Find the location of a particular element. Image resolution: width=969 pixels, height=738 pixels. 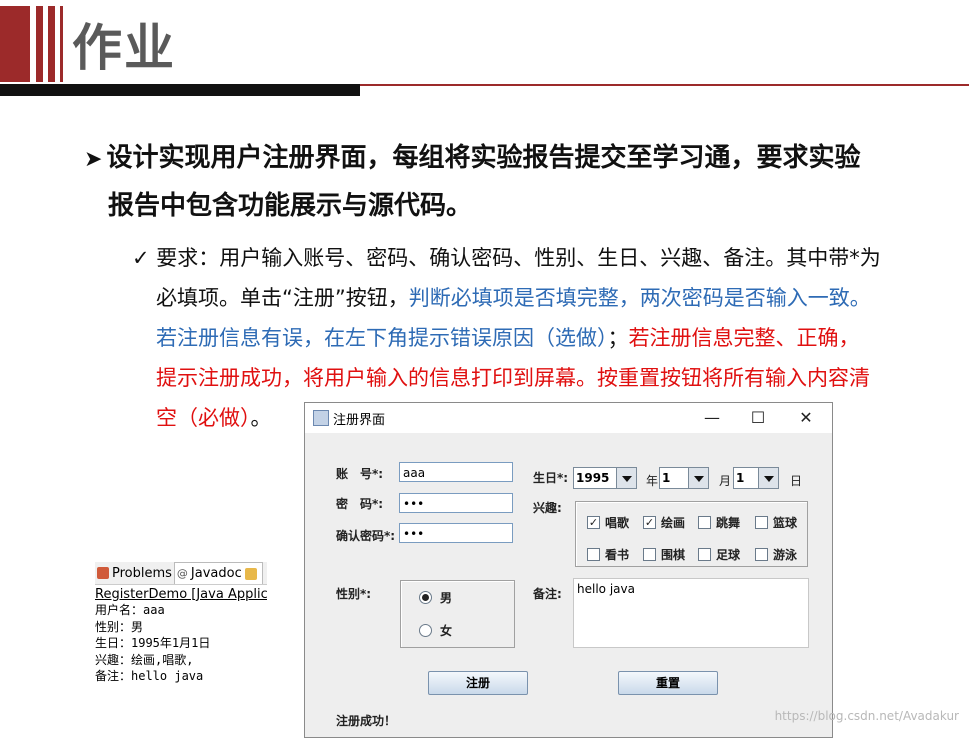

console-line: 备注：hello java is located at coordinates (149, 676).